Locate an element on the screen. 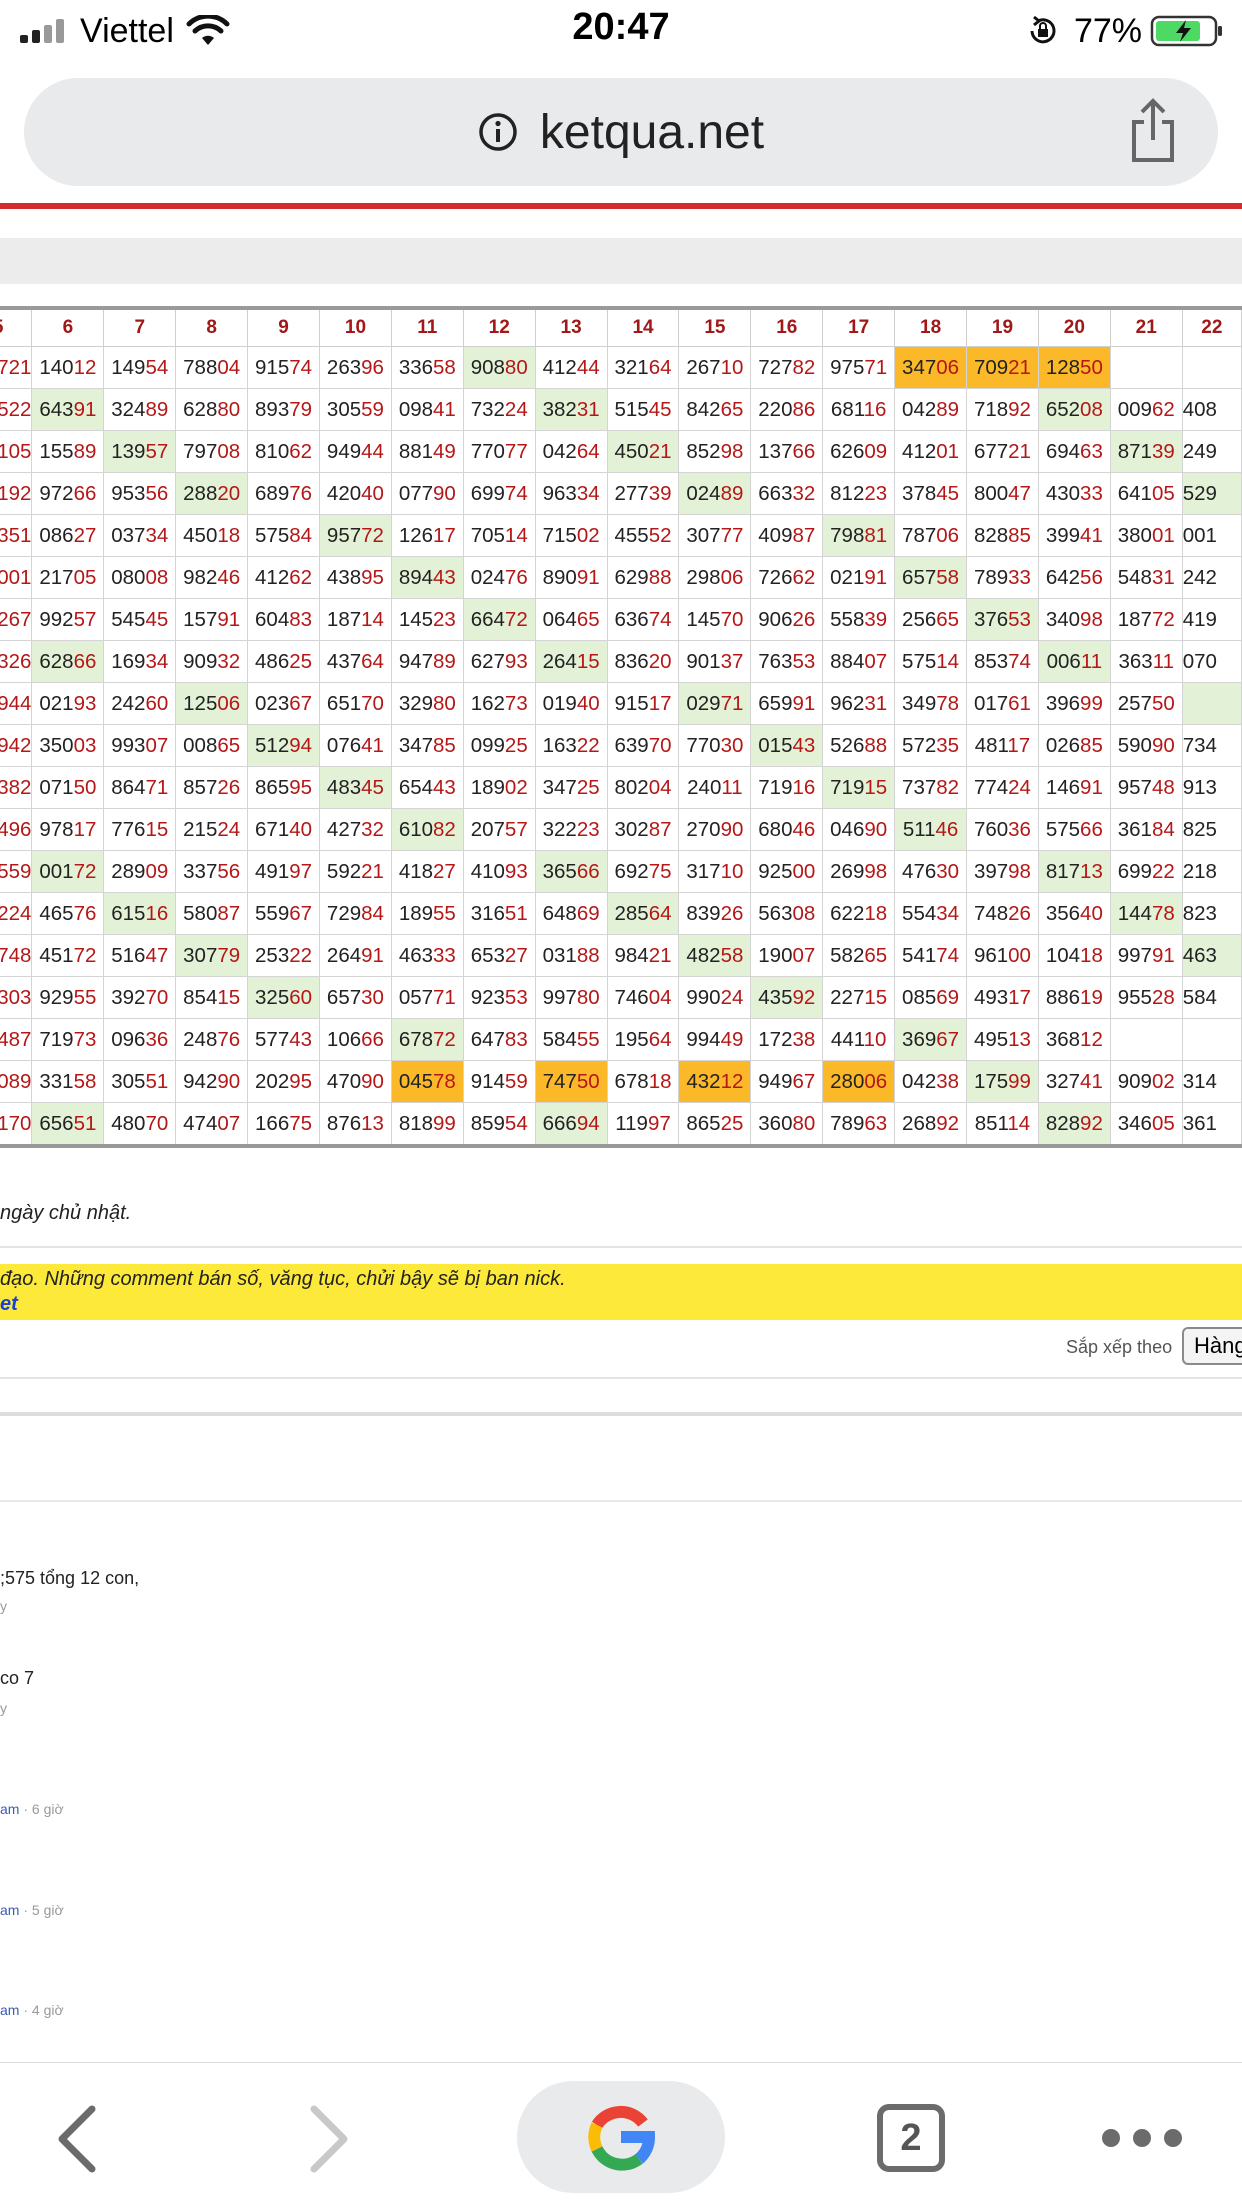 This screenshot has height=2209, width=1242. result-cell: 07150 is located at coordinates (68, 787).